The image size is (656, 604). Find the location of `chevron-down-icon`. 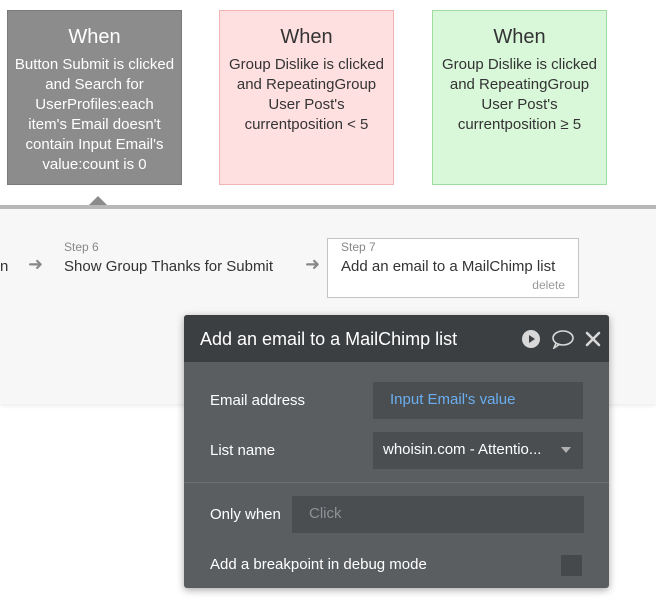

chevron-down-icon is located at coordinates (566, 450).